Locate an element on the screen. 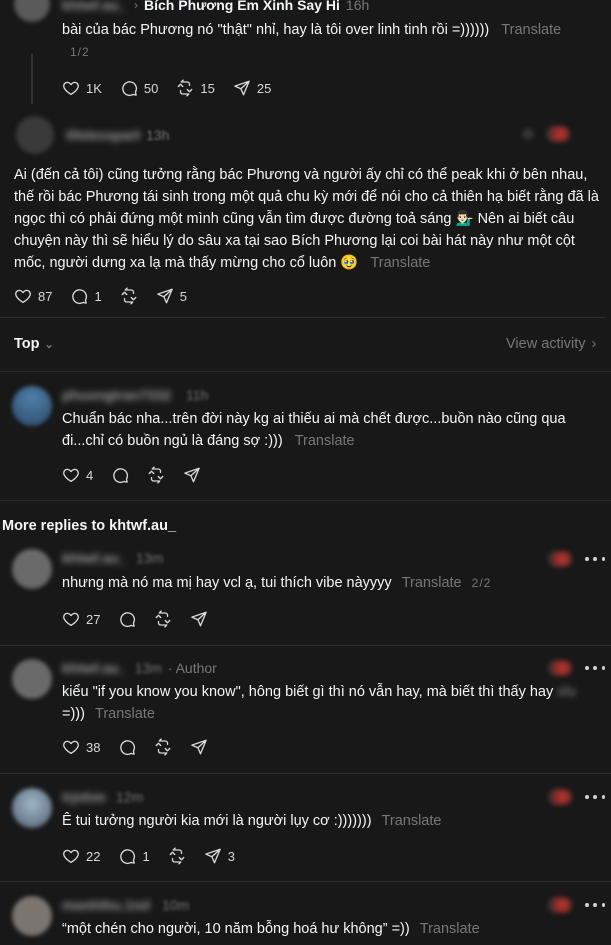 This screenshot has width=611, height=945. share-button: 25 is located at coordinates (252, 88).